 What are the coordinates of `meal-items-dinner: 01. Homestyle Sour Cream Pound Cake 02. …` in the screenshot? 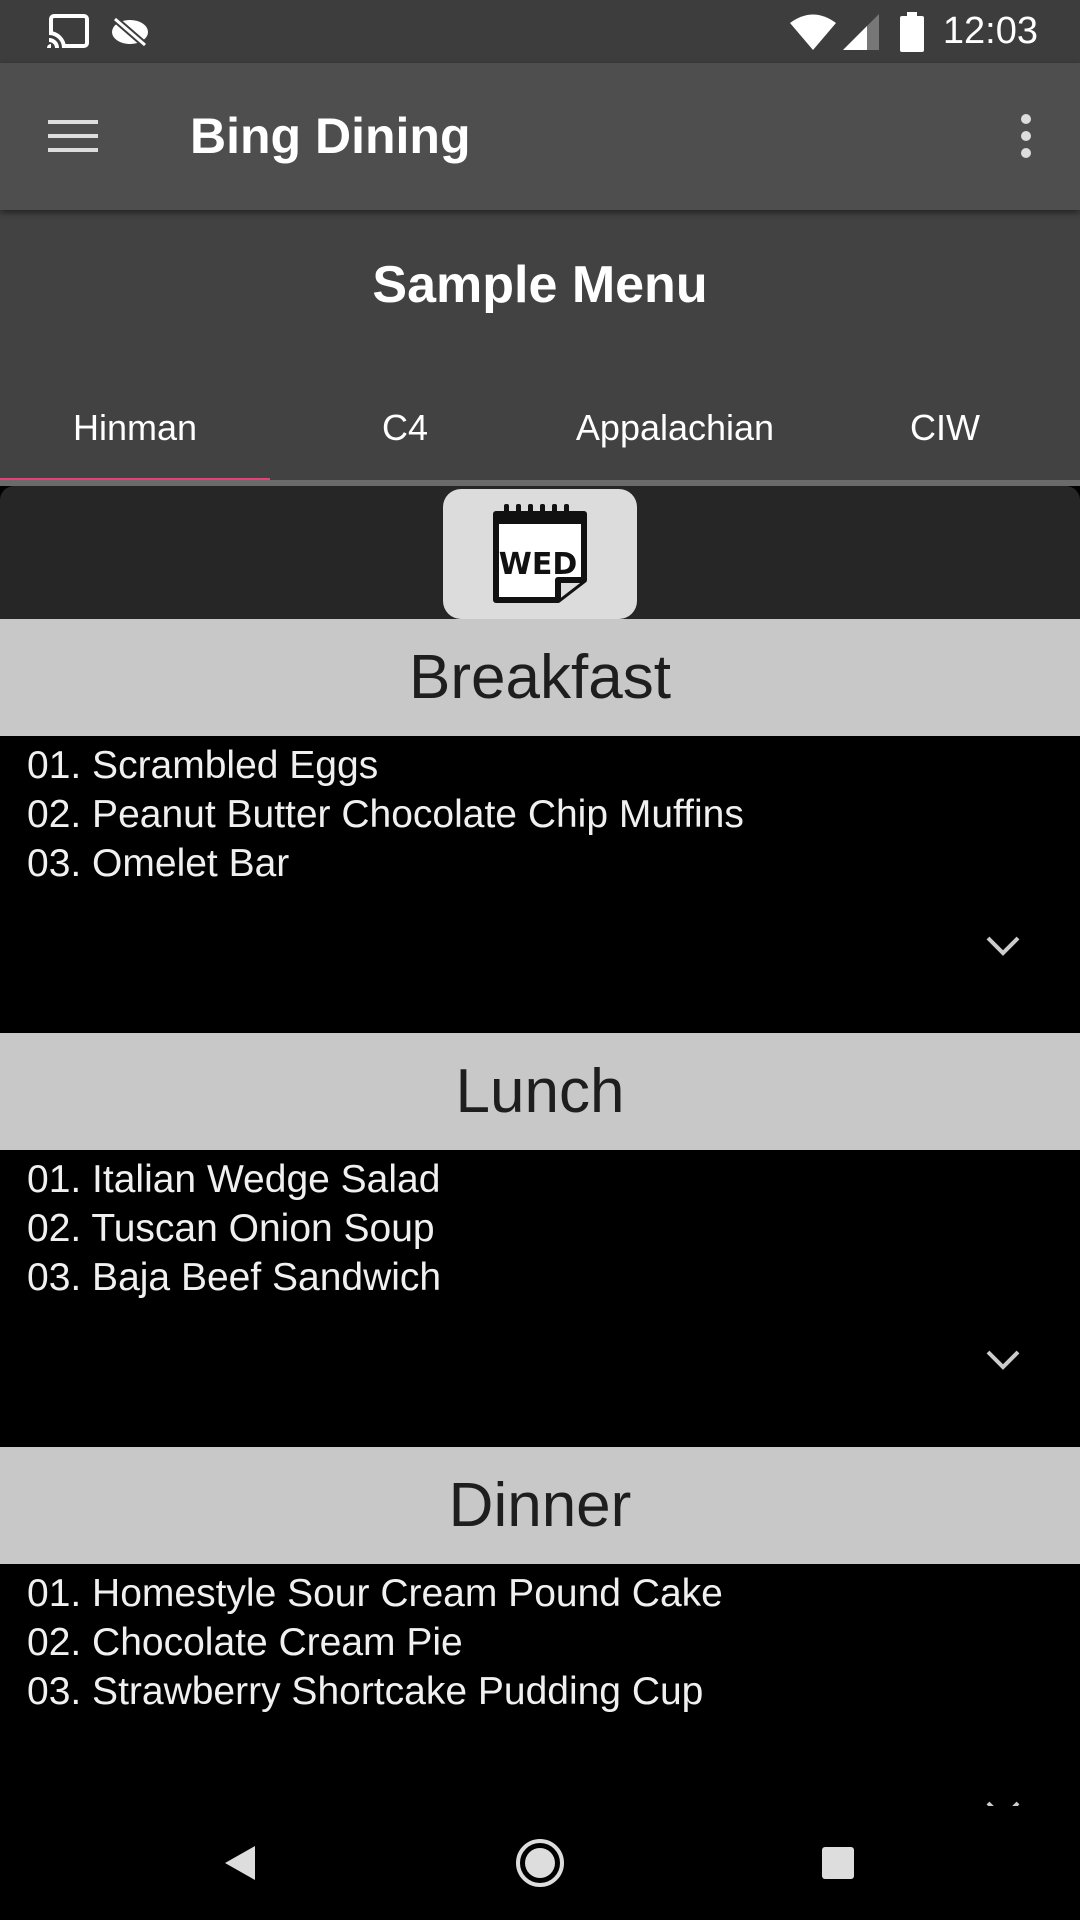 It's located at (540, 1685).